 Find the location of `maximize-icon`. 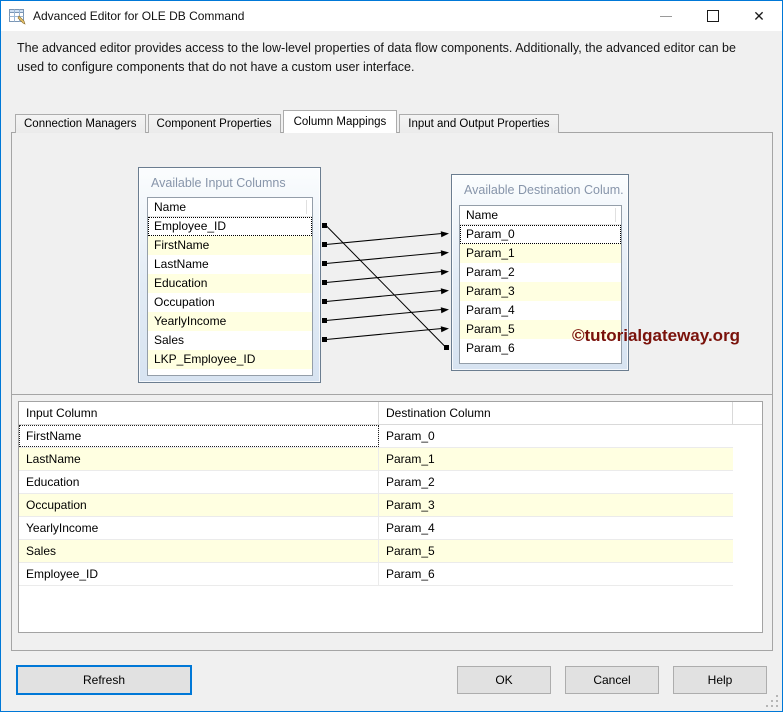

maximize-icon is located at coordinates (713, 16).